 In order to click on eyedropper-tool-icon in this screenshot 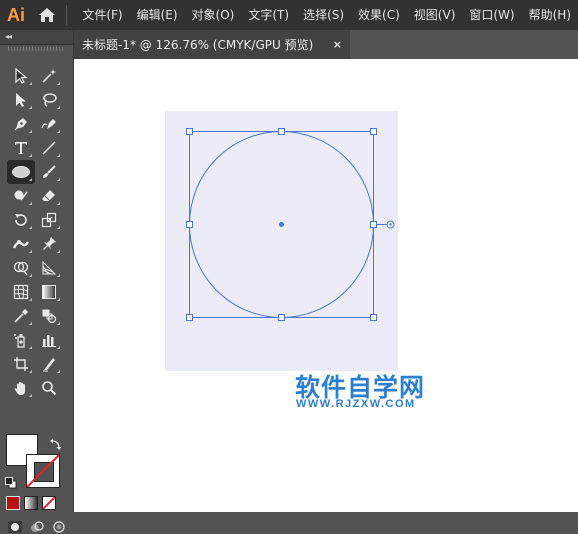, I will do `click(21, 316)`.